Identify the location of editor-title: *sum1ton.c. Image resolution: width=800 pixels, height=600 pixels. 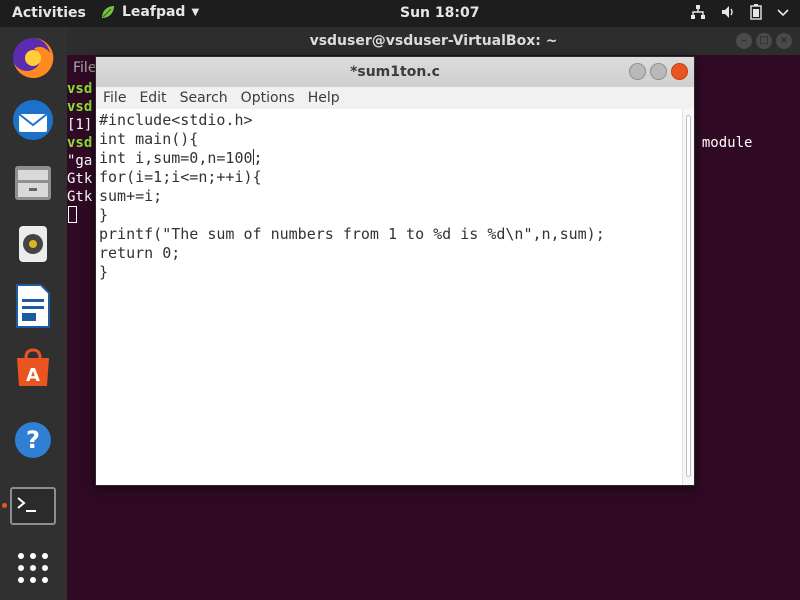
(395, 72).